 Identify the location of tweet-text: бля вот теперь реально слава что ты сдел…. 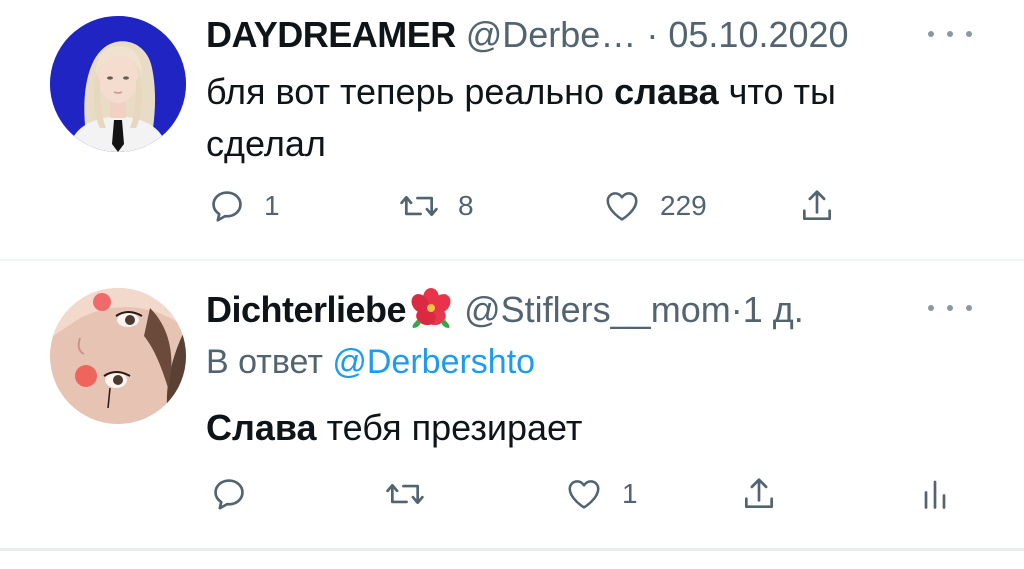
(566, 118).